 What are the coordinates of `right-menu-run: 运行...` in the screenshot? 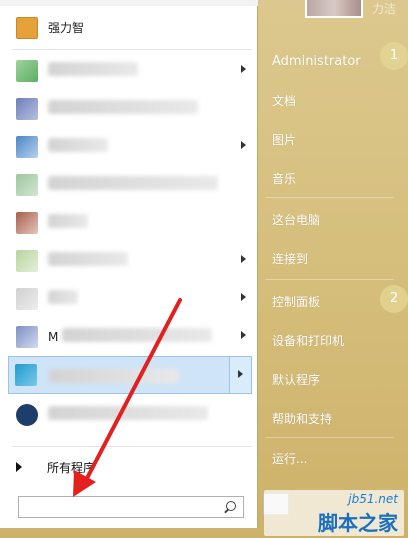 It's located at (289, 459).